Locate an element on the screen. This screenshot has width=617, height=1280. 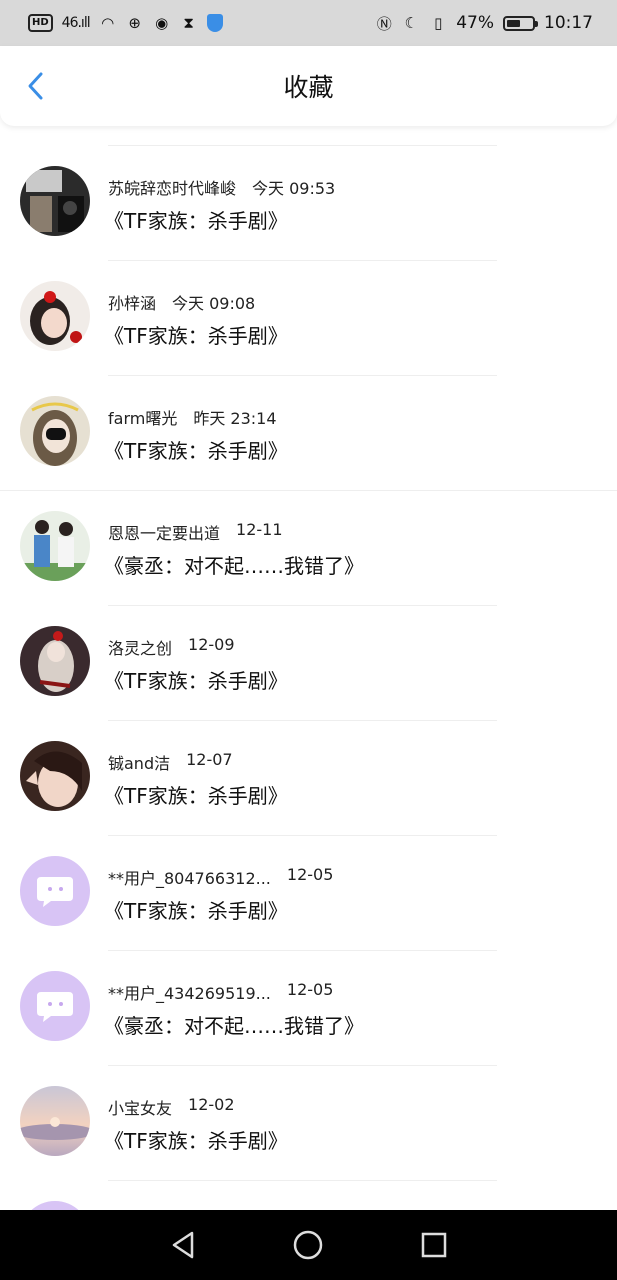
battery-percent: 47% is located at coordinates (475, 23).